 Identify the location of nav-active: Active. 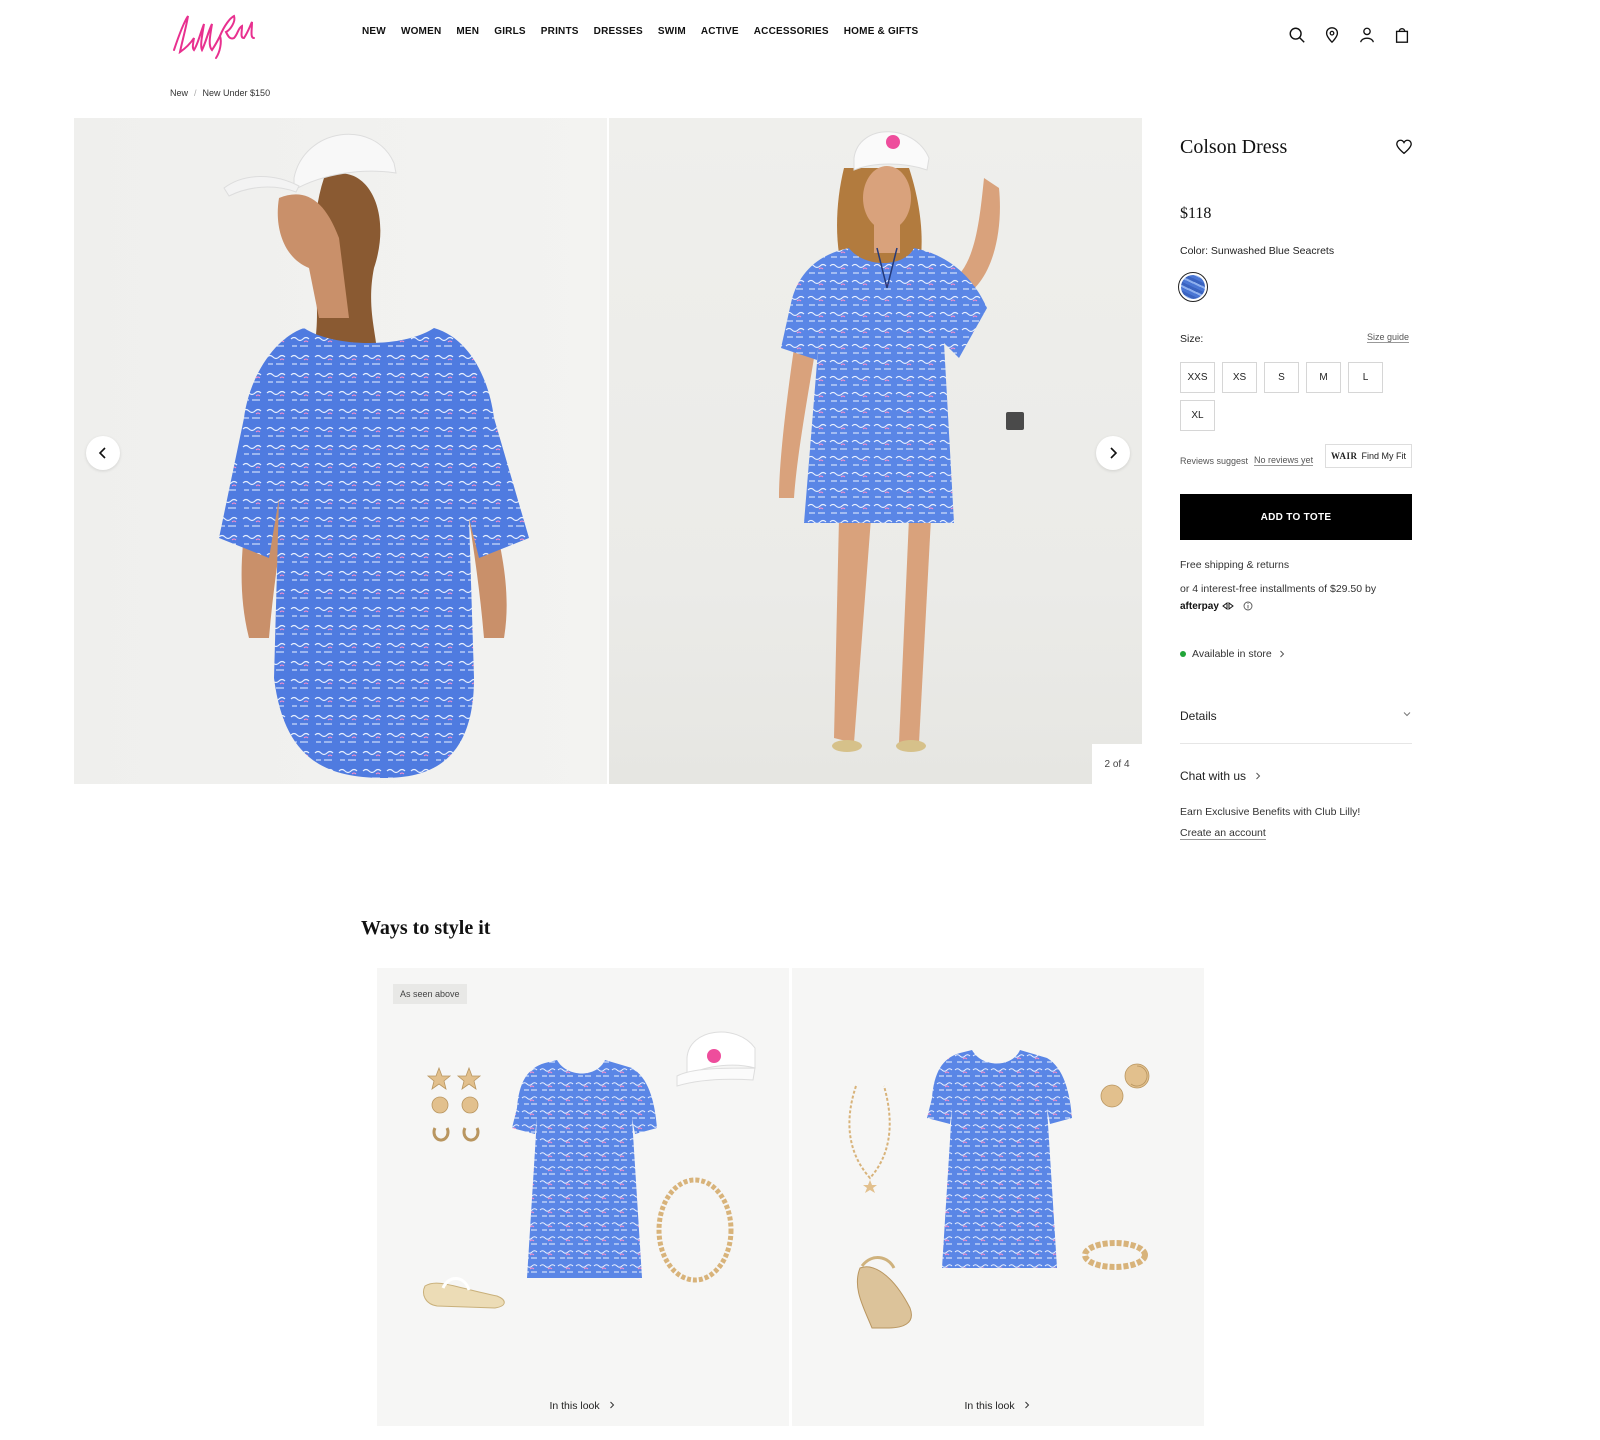
(720, 31).